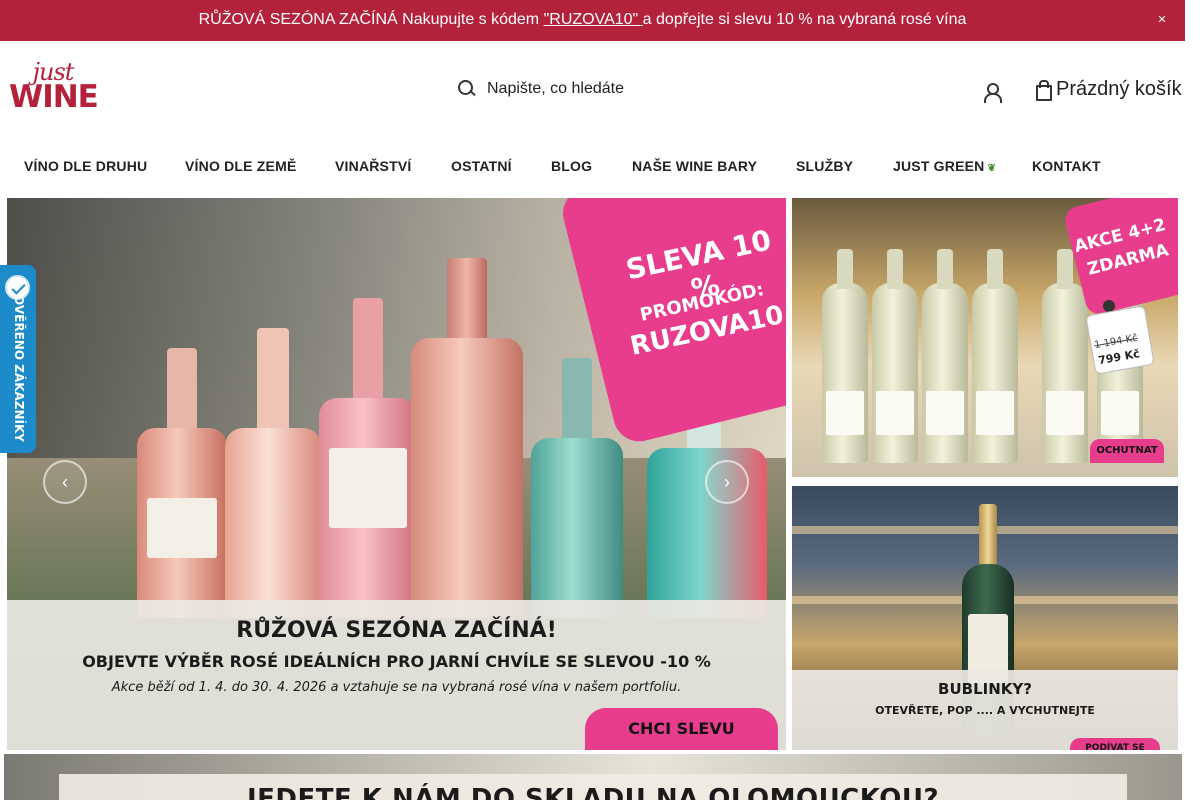  I want to click on search-icon, so click(467, 89).